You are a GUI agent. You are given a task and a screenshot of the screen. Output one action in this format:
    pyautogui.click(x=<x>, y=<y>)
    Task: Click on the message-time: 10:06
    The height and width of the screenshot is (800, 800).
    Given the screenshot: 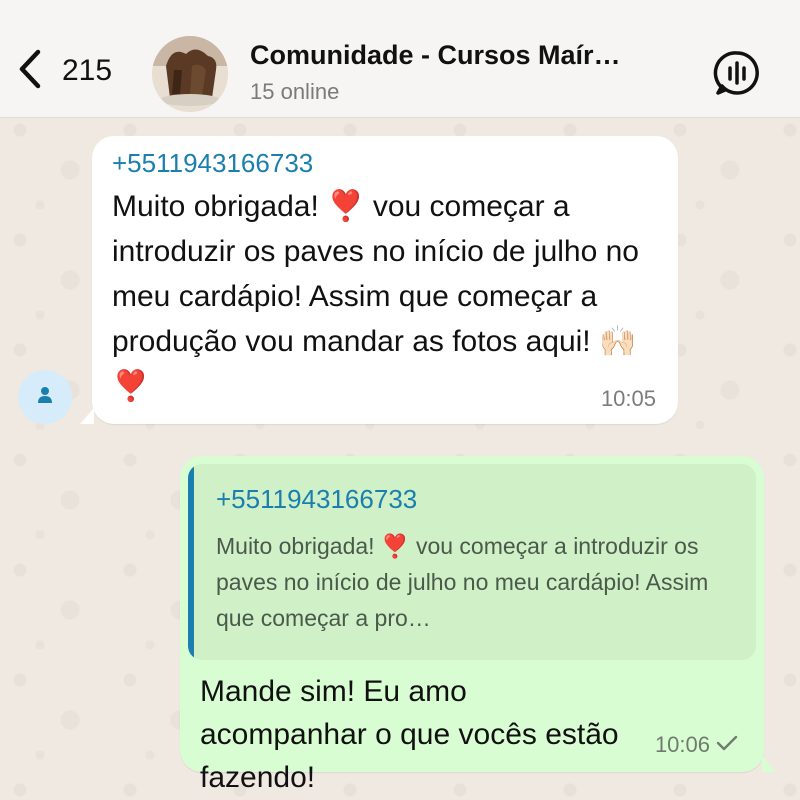 What is the action you would take?
    pyautogui.click(x=682, y=744)
    